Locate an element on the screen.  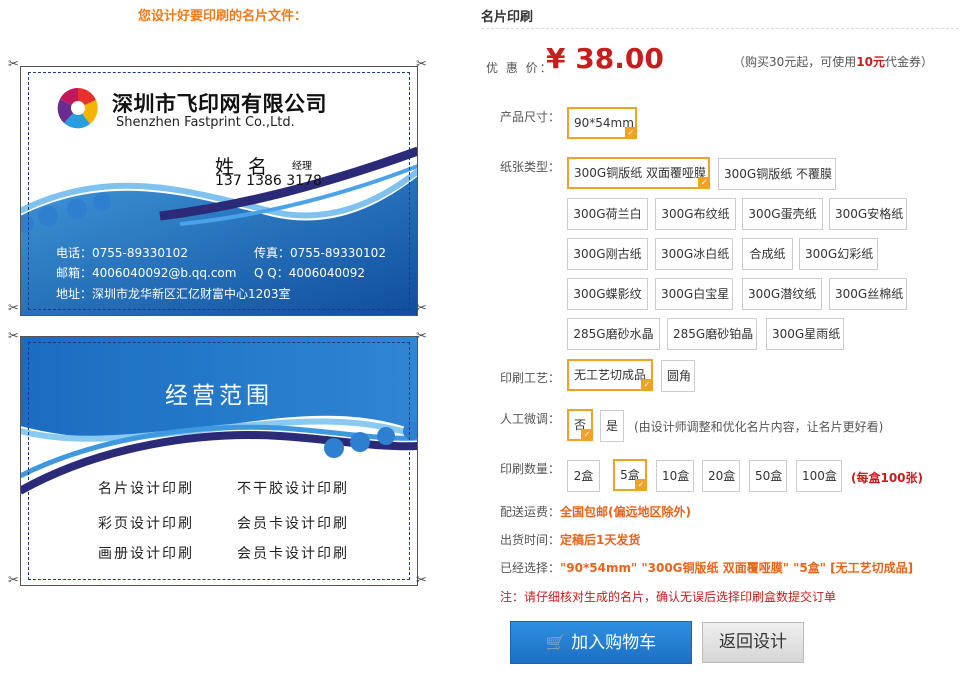
safe-area-back is located at coordinates (219, 461).